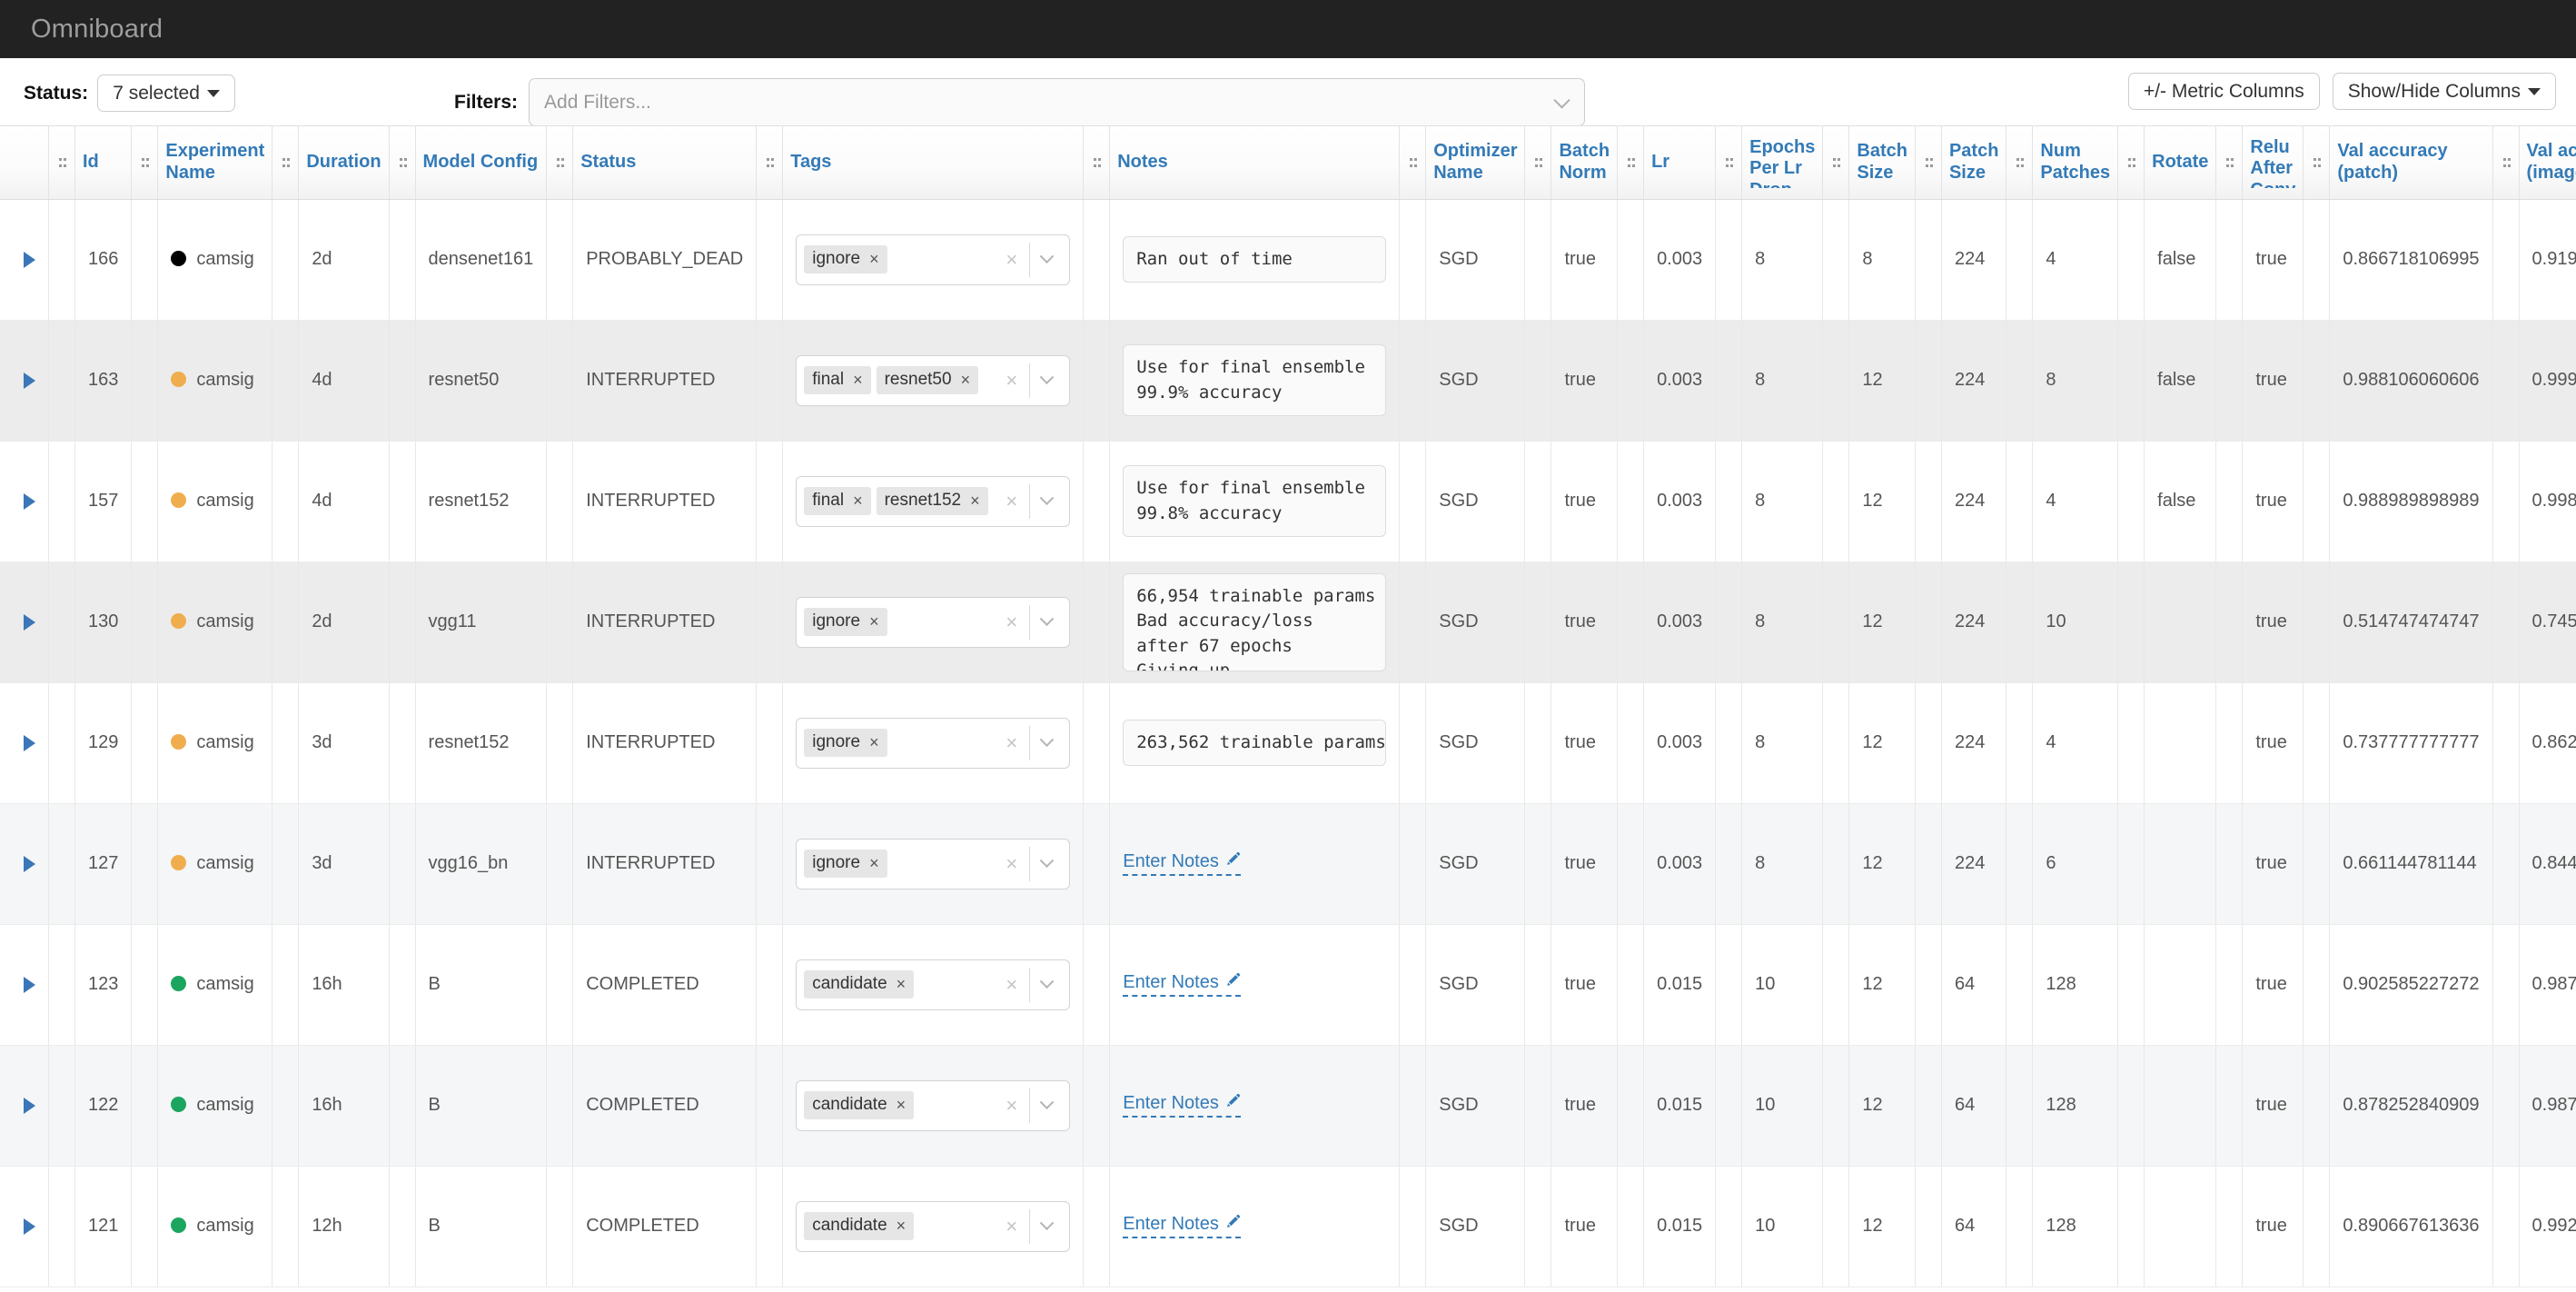  I want to click on show-hide-columns-button: Show/Hide Columns, so click(2444, 91).